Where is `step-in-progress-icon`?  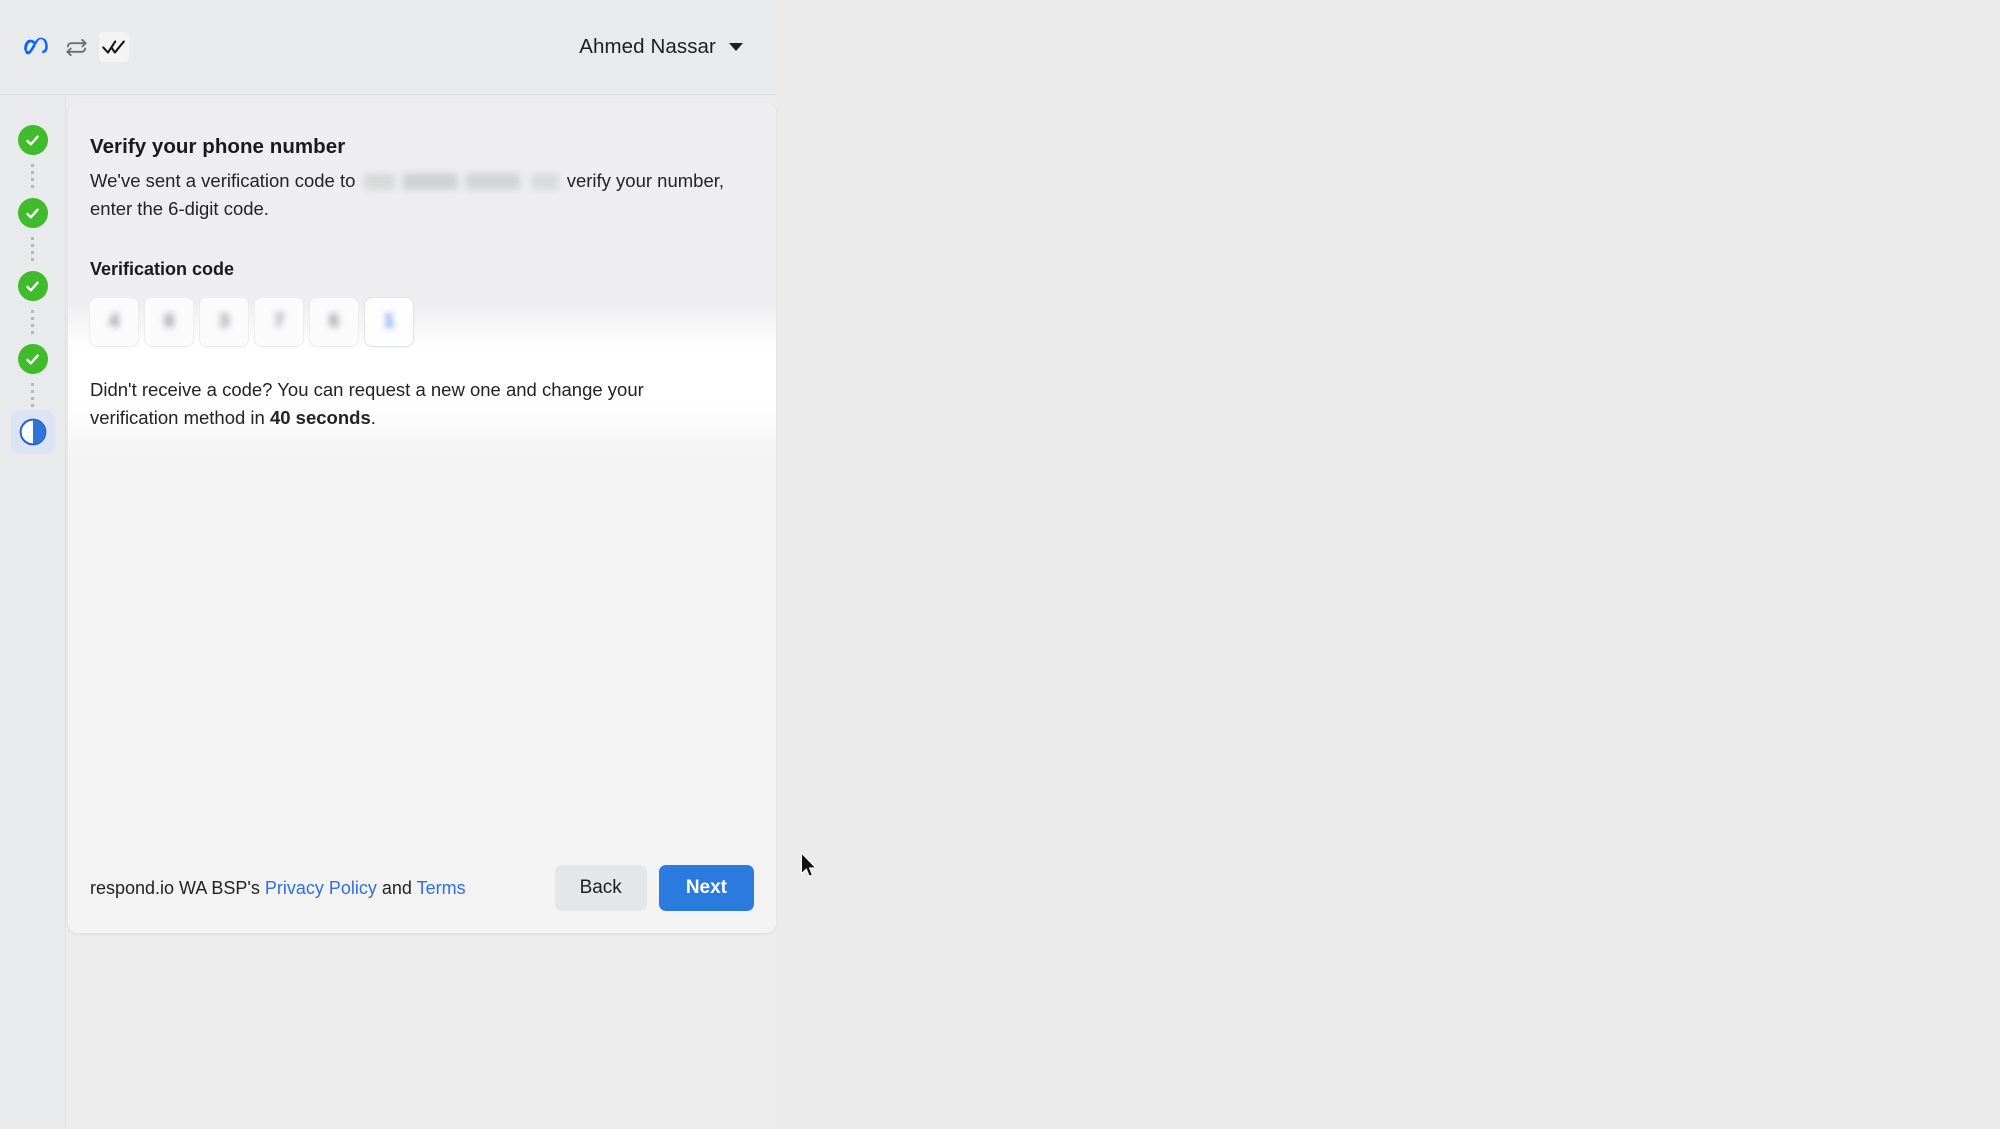 step-in-progress-icon is located at coordinates (32, 432).